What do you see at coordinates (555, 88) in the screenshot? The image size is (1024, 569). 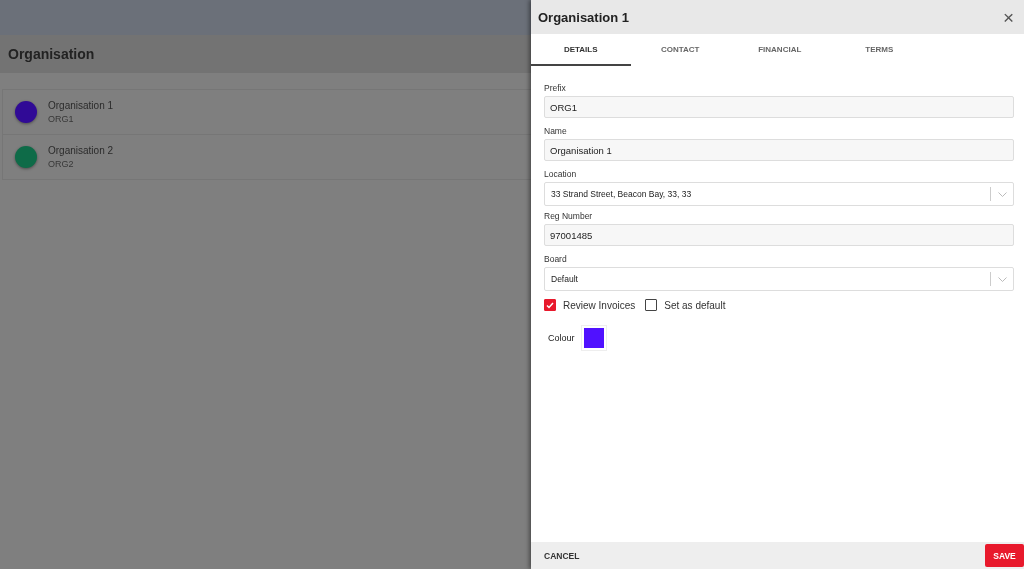 I see `field-label: Prefix` at bounding box center [555, 88].